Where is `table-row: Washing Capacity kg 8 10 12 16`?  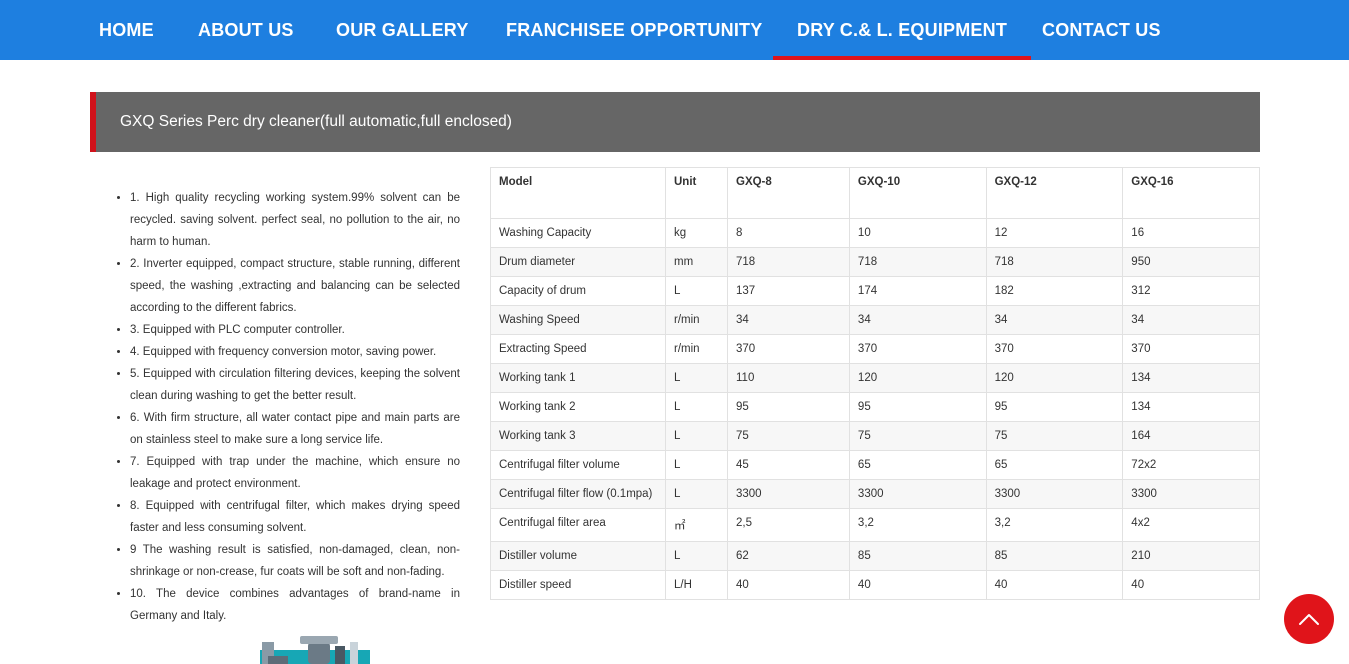 table-row: Washing Capacity kg 8 10 12 16 is located at coordinates (875, 233).